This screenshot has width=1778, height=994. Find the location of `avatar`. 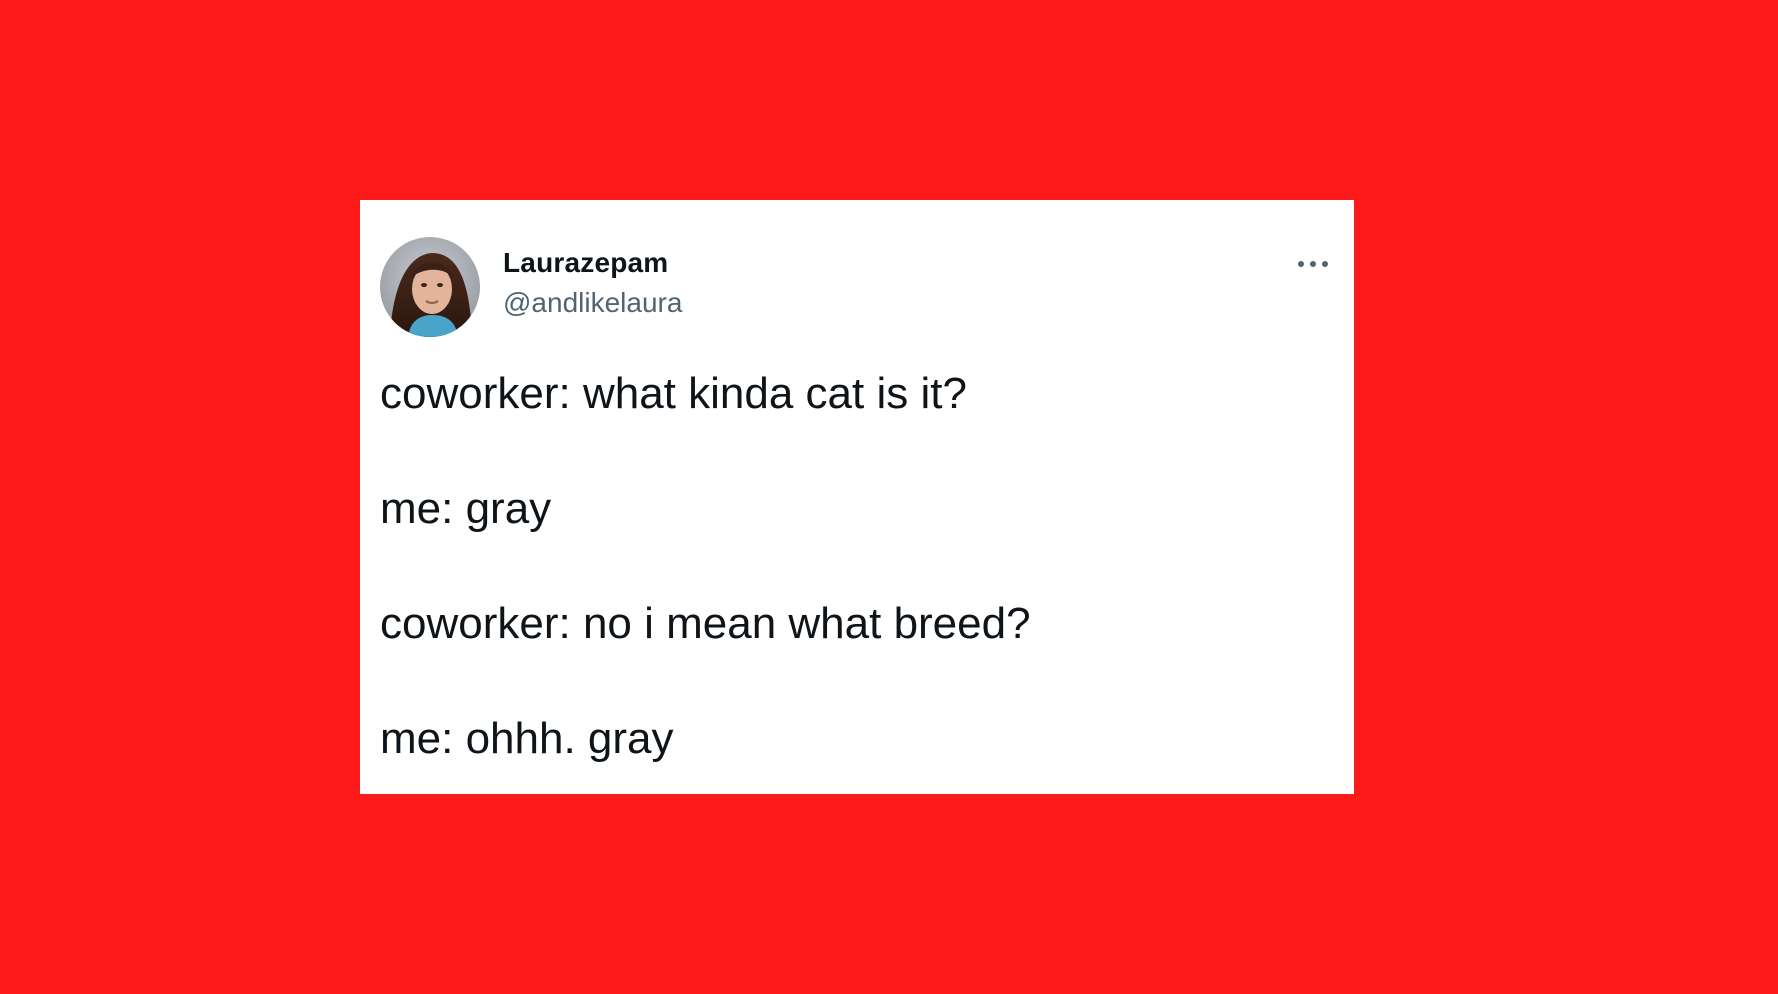

avatar is located at coordinates (430, 287).